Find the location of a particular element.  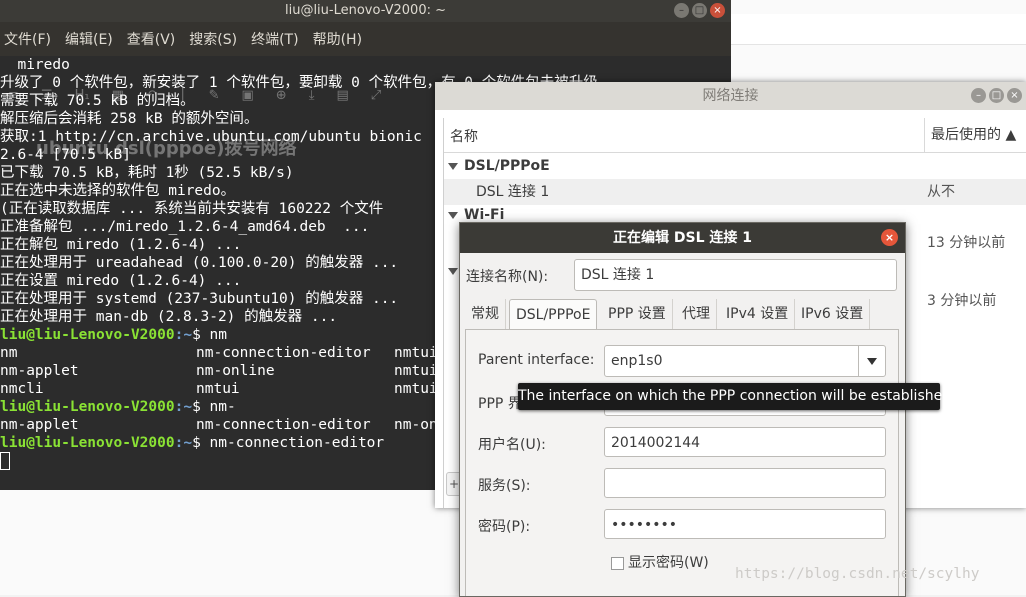

menu-terminal: 终端(T) is located at coordinates (274, 39).